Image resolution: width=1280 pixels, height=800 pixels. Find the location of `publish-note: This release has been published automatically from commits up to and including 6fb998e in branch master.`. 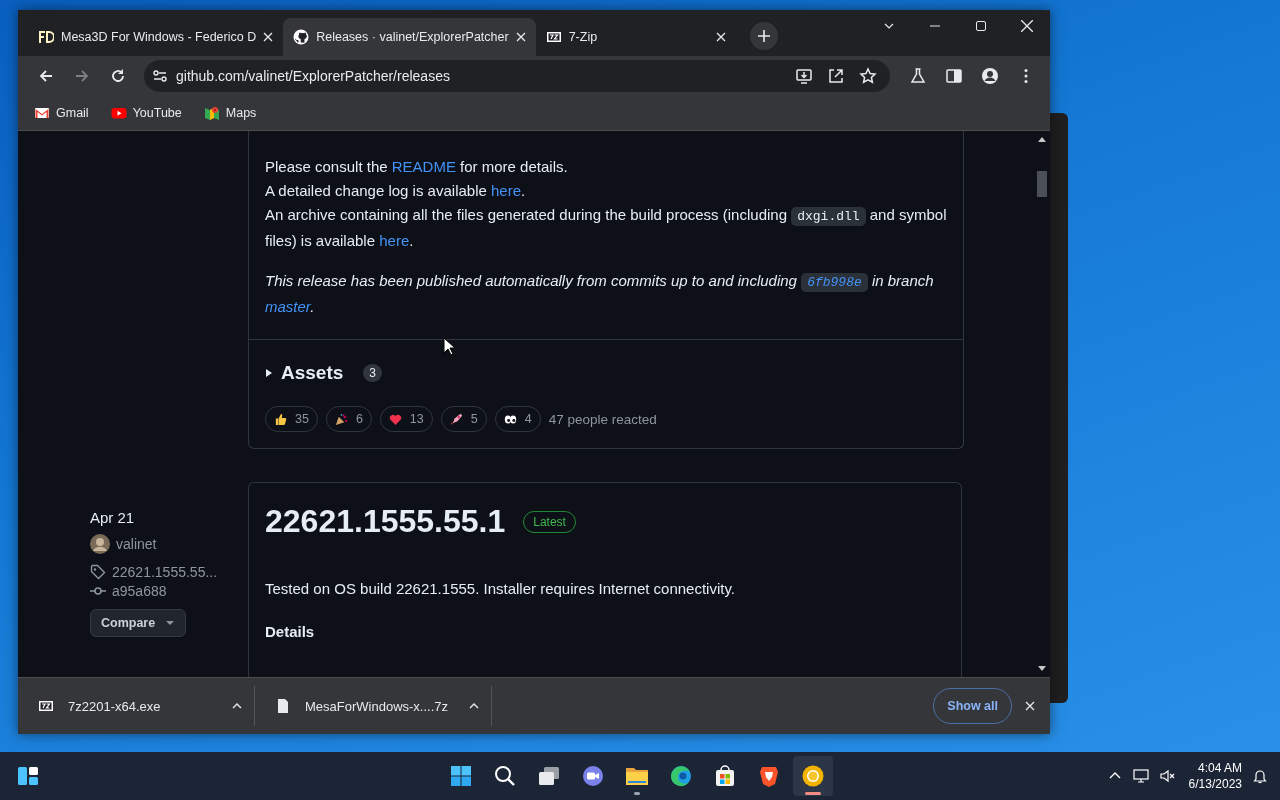

publish-note: This release has been published automatically from commits up to and including 6fb998e in branch master. is located at coordinates (600, 294).